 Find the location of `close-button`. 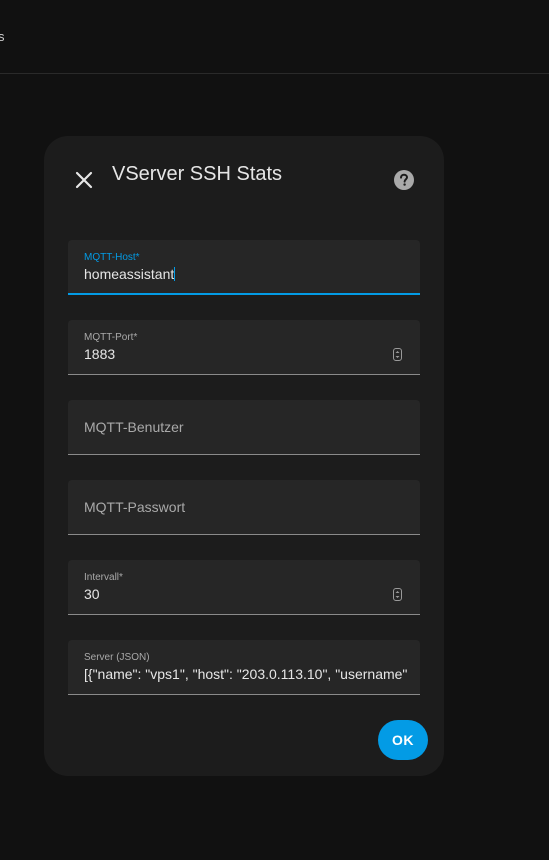

close-button is located at coordinates (84, 180).